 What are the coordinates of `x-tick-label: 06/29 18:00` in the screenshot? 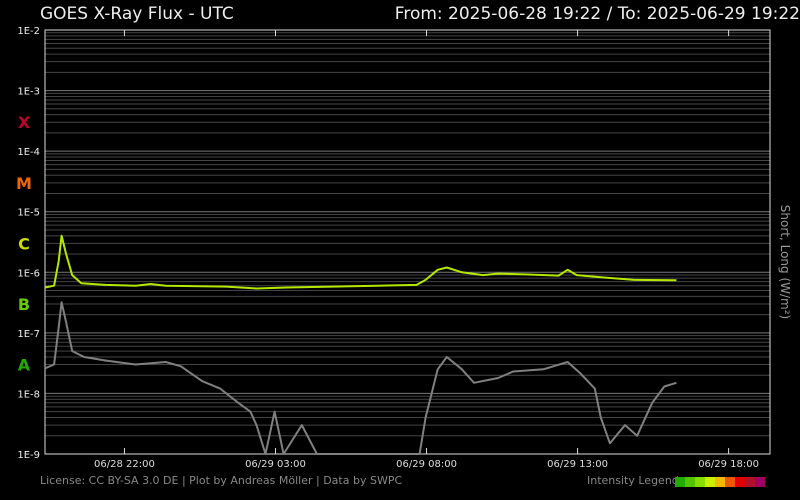 It's located at (728, 464).